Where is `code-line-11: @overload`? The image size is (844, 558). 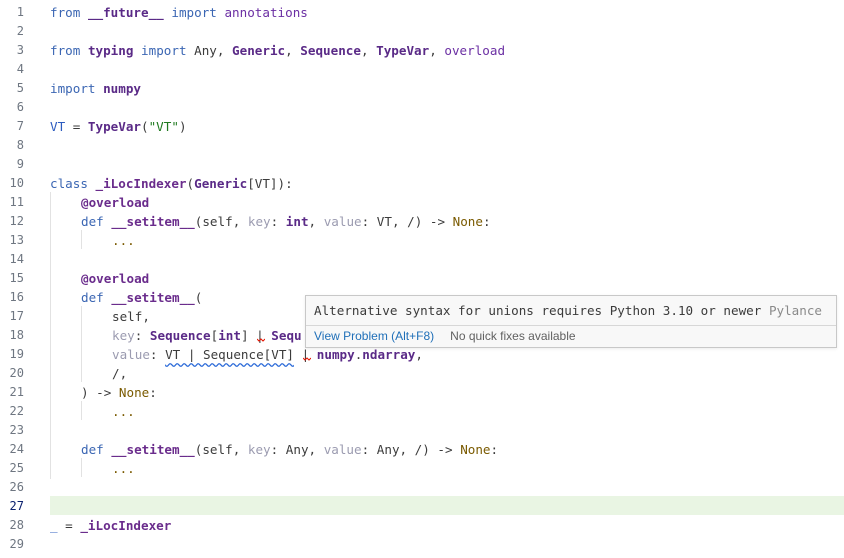
code-line-11: @overload is located at coordinates (115, 202).